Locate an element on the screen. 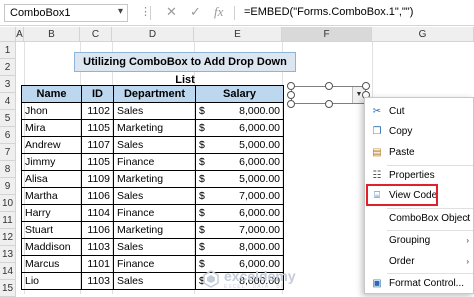  row-header: 12 is located at coordinates (8, 237).